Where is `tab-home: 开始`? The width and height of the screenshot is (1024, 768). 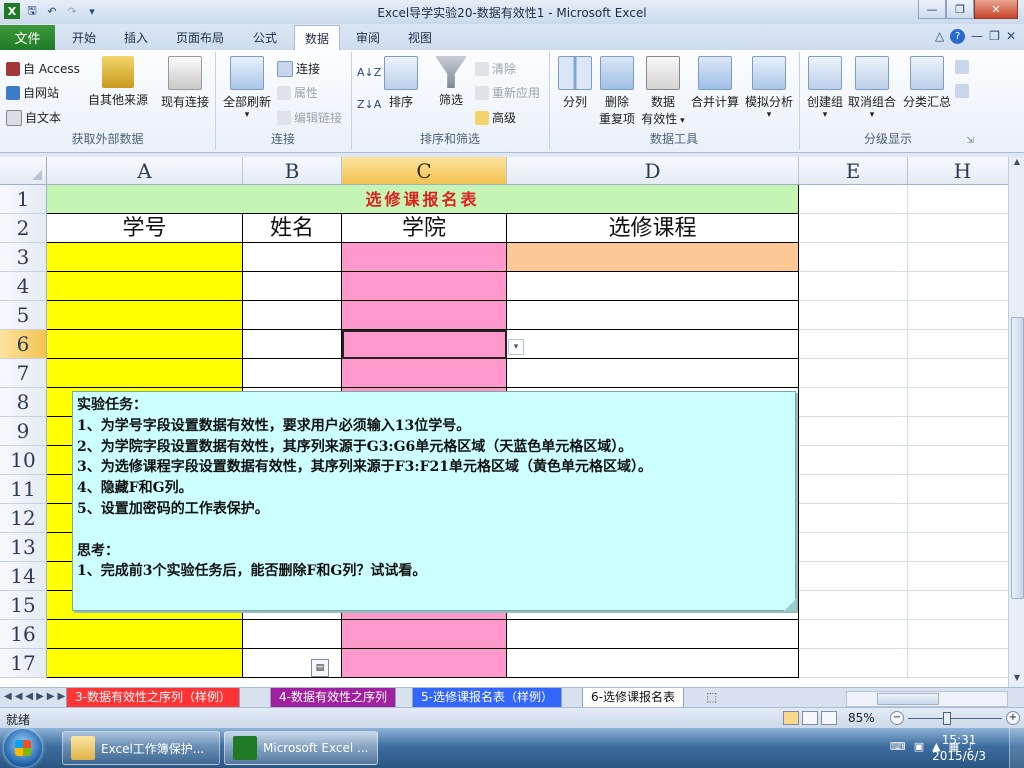
tab-home: 开始 is located at coordinates (84, 37).